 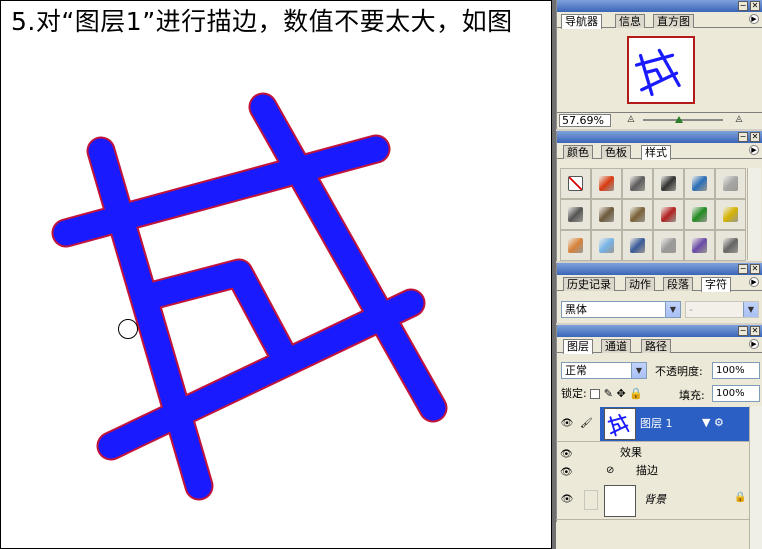 I want to click on sky-style-icon, so click(x=606, y=245).